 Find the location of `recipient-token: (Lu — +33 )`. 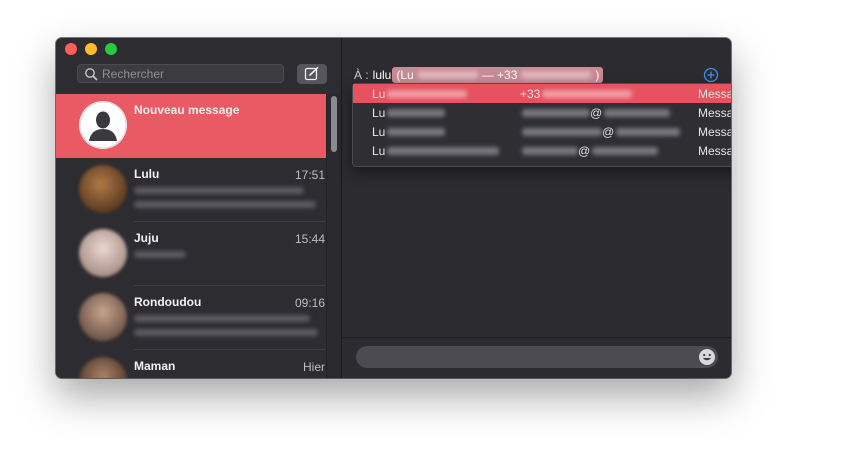

recipient-token: (Lu — +33 ) is located at coordinates (498, 75).